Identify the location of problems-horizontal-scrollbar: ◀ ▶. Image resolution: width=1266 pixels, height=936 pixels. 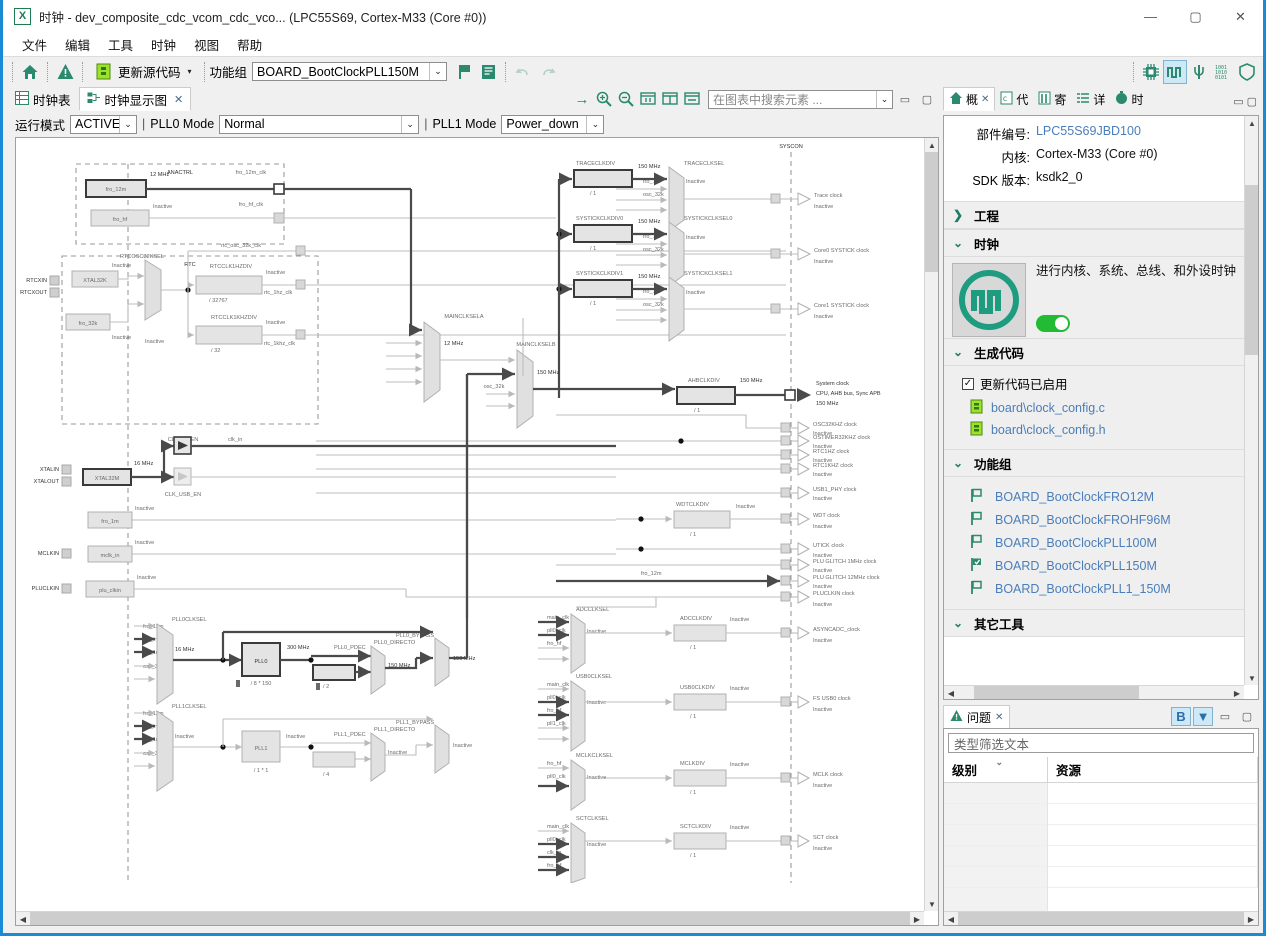
(1100, 918).